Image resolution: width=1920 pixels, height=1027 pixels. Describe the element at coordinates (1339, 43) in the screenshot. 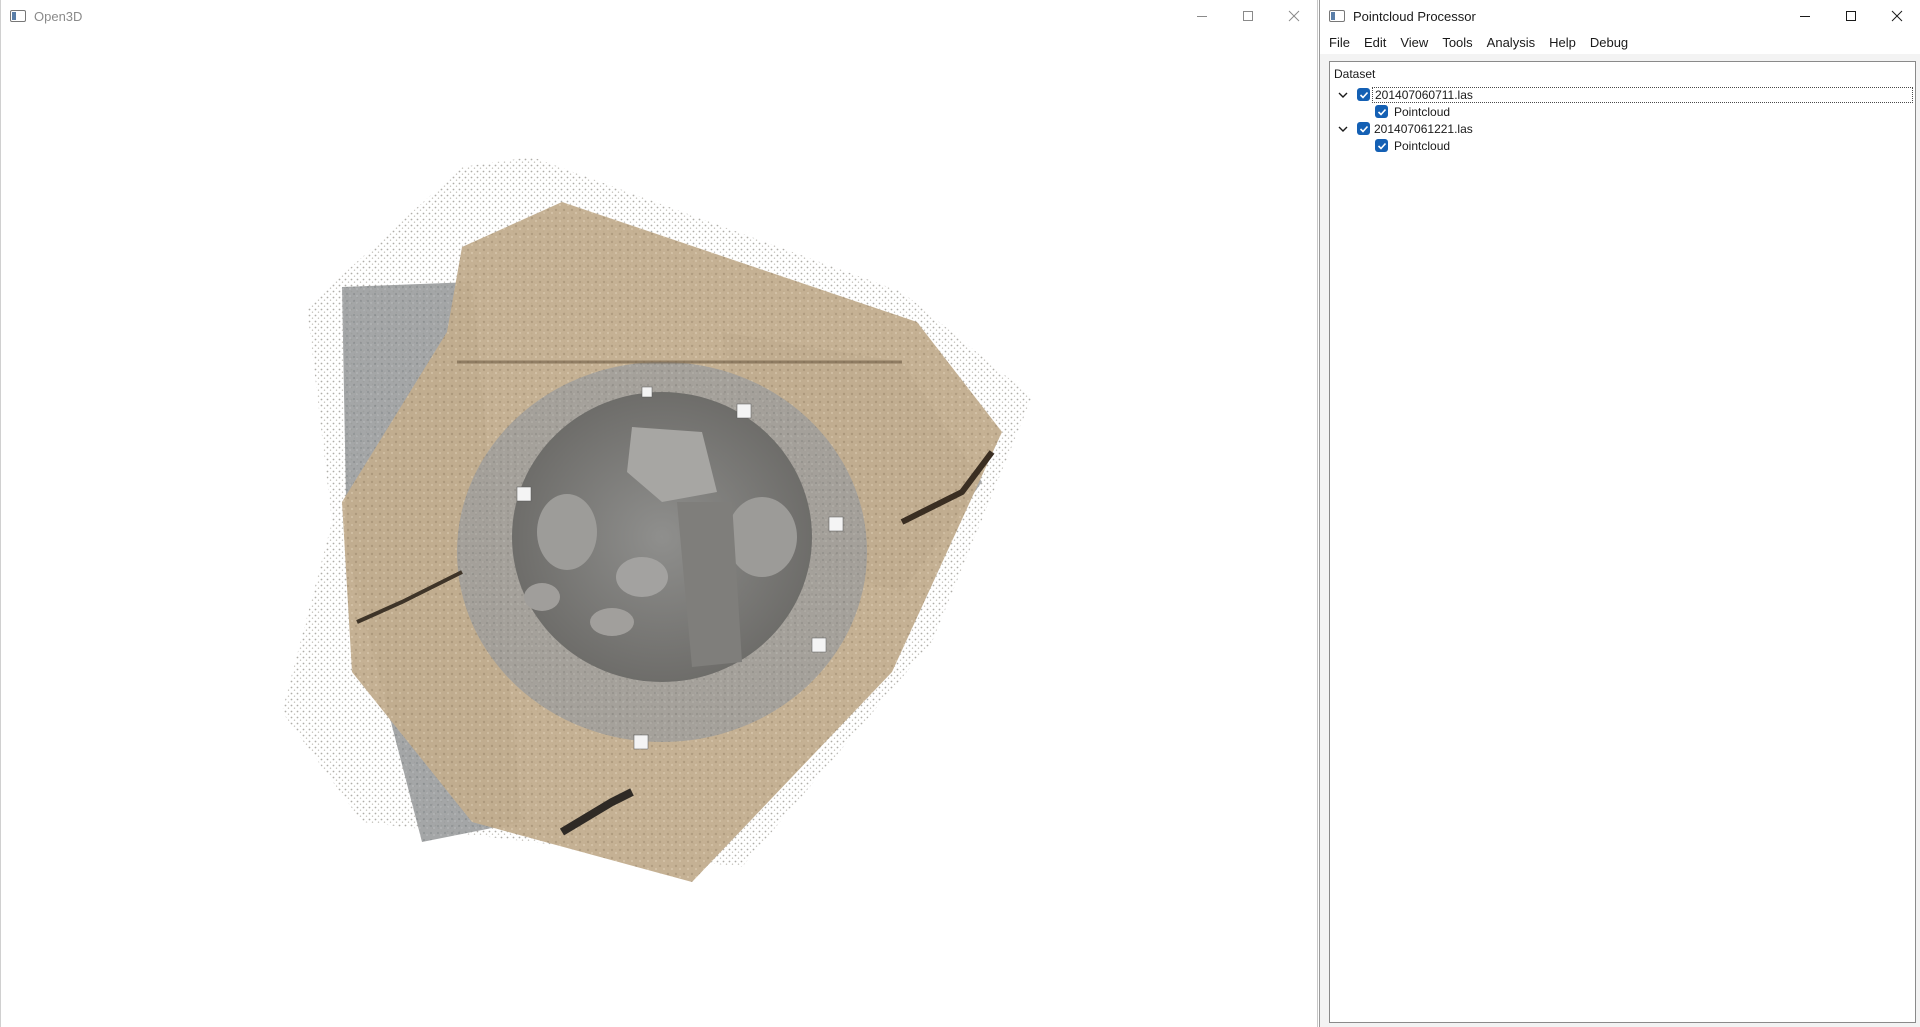

I see `menu-file: File` at that location.